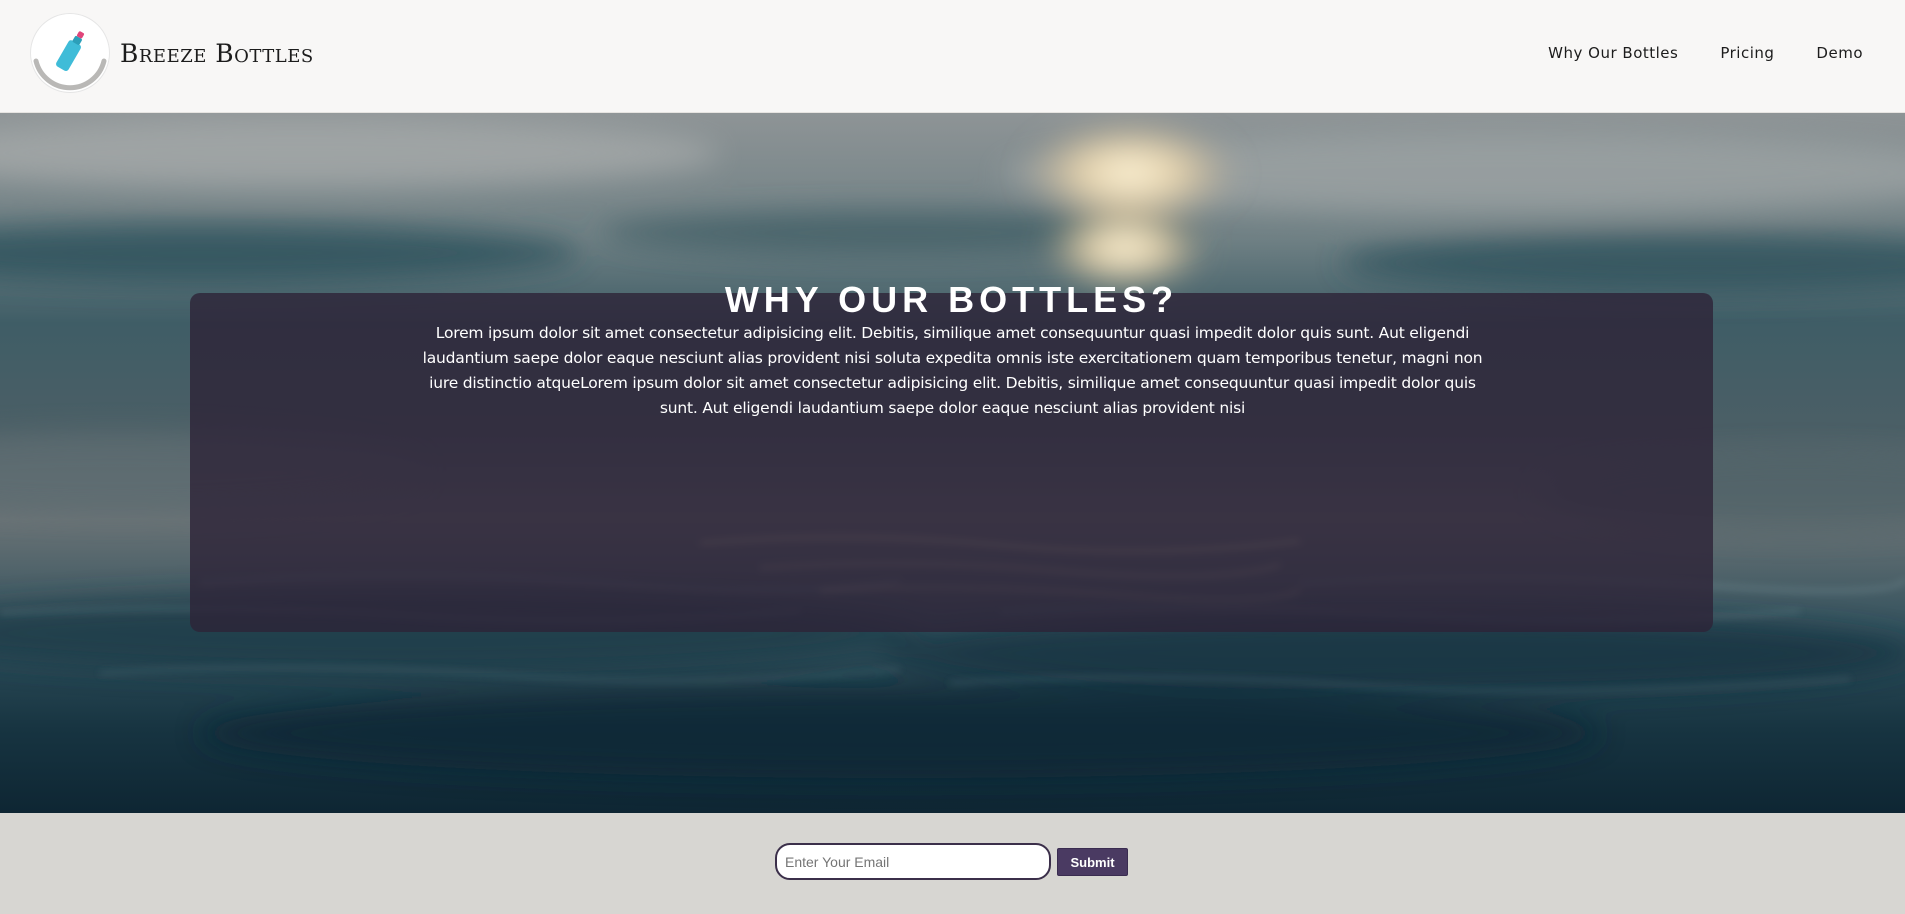 This screenshot has width=1905, height=914. What do you see at coordinates (1747, 53) in the screenshot?
I see `nav-link-pricing: Pricing` at bounding box center [1747, 53].